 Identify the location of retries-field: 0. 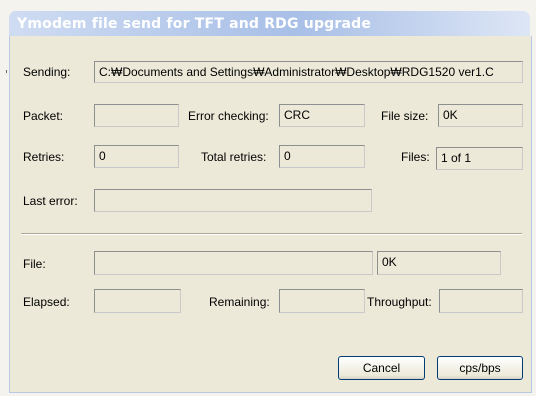
(136, 156).